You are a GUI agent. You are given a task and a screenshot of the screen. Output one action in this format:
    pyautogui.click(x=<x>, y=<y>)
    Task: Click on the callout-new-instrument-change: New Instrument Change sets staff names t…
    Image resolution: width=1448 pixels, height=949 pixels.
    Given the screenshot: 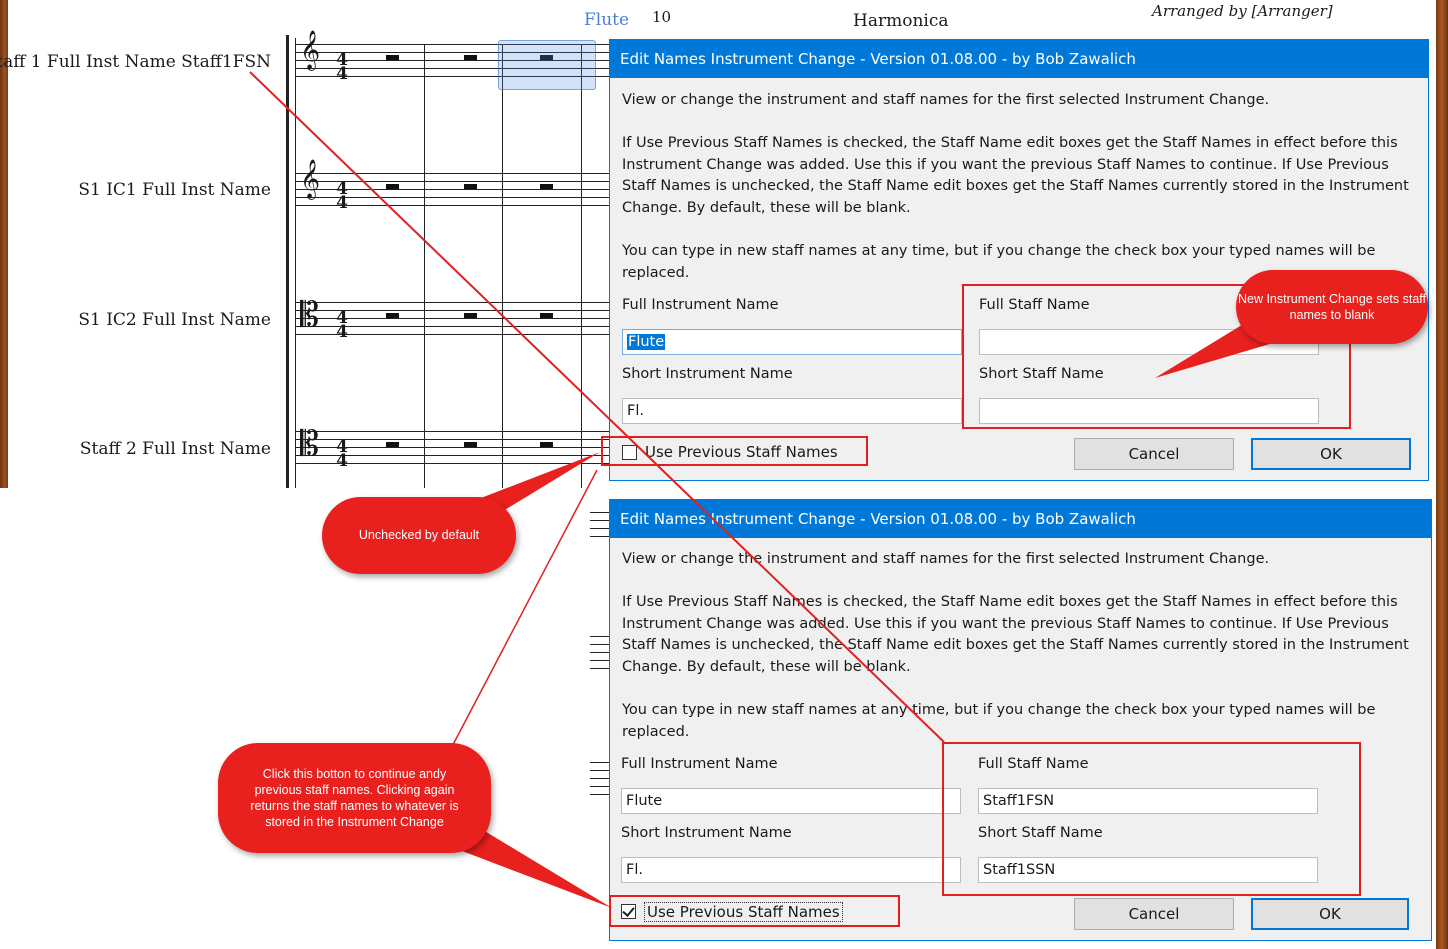 What is the action you would take?
    pyautogui.click(x=1332, y=307)
    